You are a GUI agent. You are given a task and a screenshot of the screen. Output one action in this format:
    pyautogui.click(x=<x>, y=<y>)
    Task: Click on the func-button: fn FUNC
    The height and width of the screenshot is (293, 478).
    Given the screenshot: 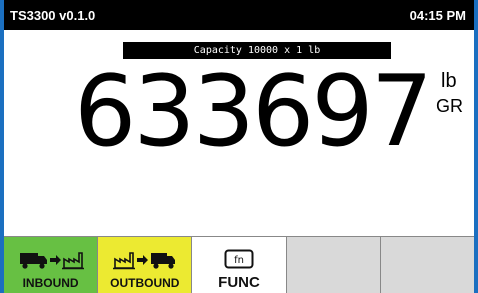 What is the action you would take?
    pyautogui.click(x=239, y=265)
    